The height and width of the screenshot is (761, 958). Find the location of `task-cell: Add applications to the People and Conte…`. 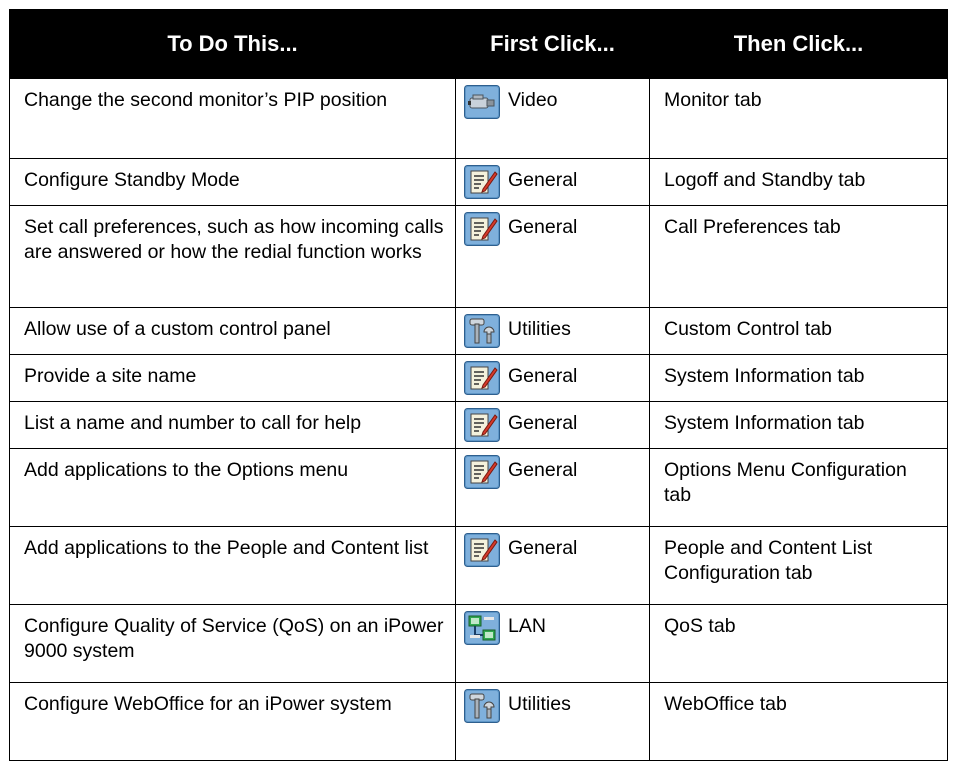

task-cell: Add applications to the People and Conte… is located at coordinates (232, 565).